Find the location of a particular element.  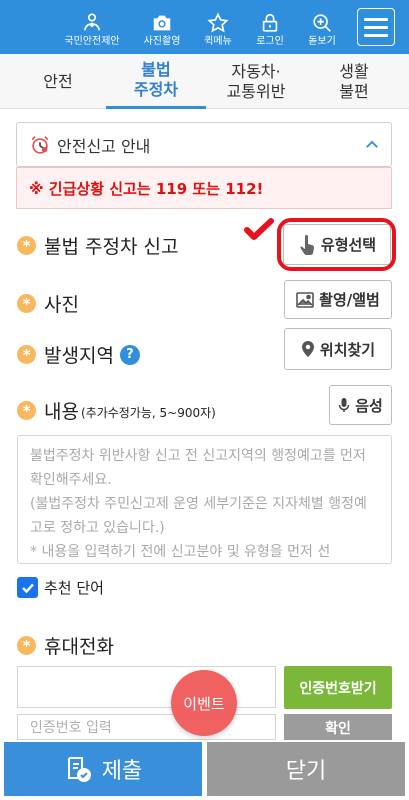

submit-button: 제출 is located at coordinates (103, 769).